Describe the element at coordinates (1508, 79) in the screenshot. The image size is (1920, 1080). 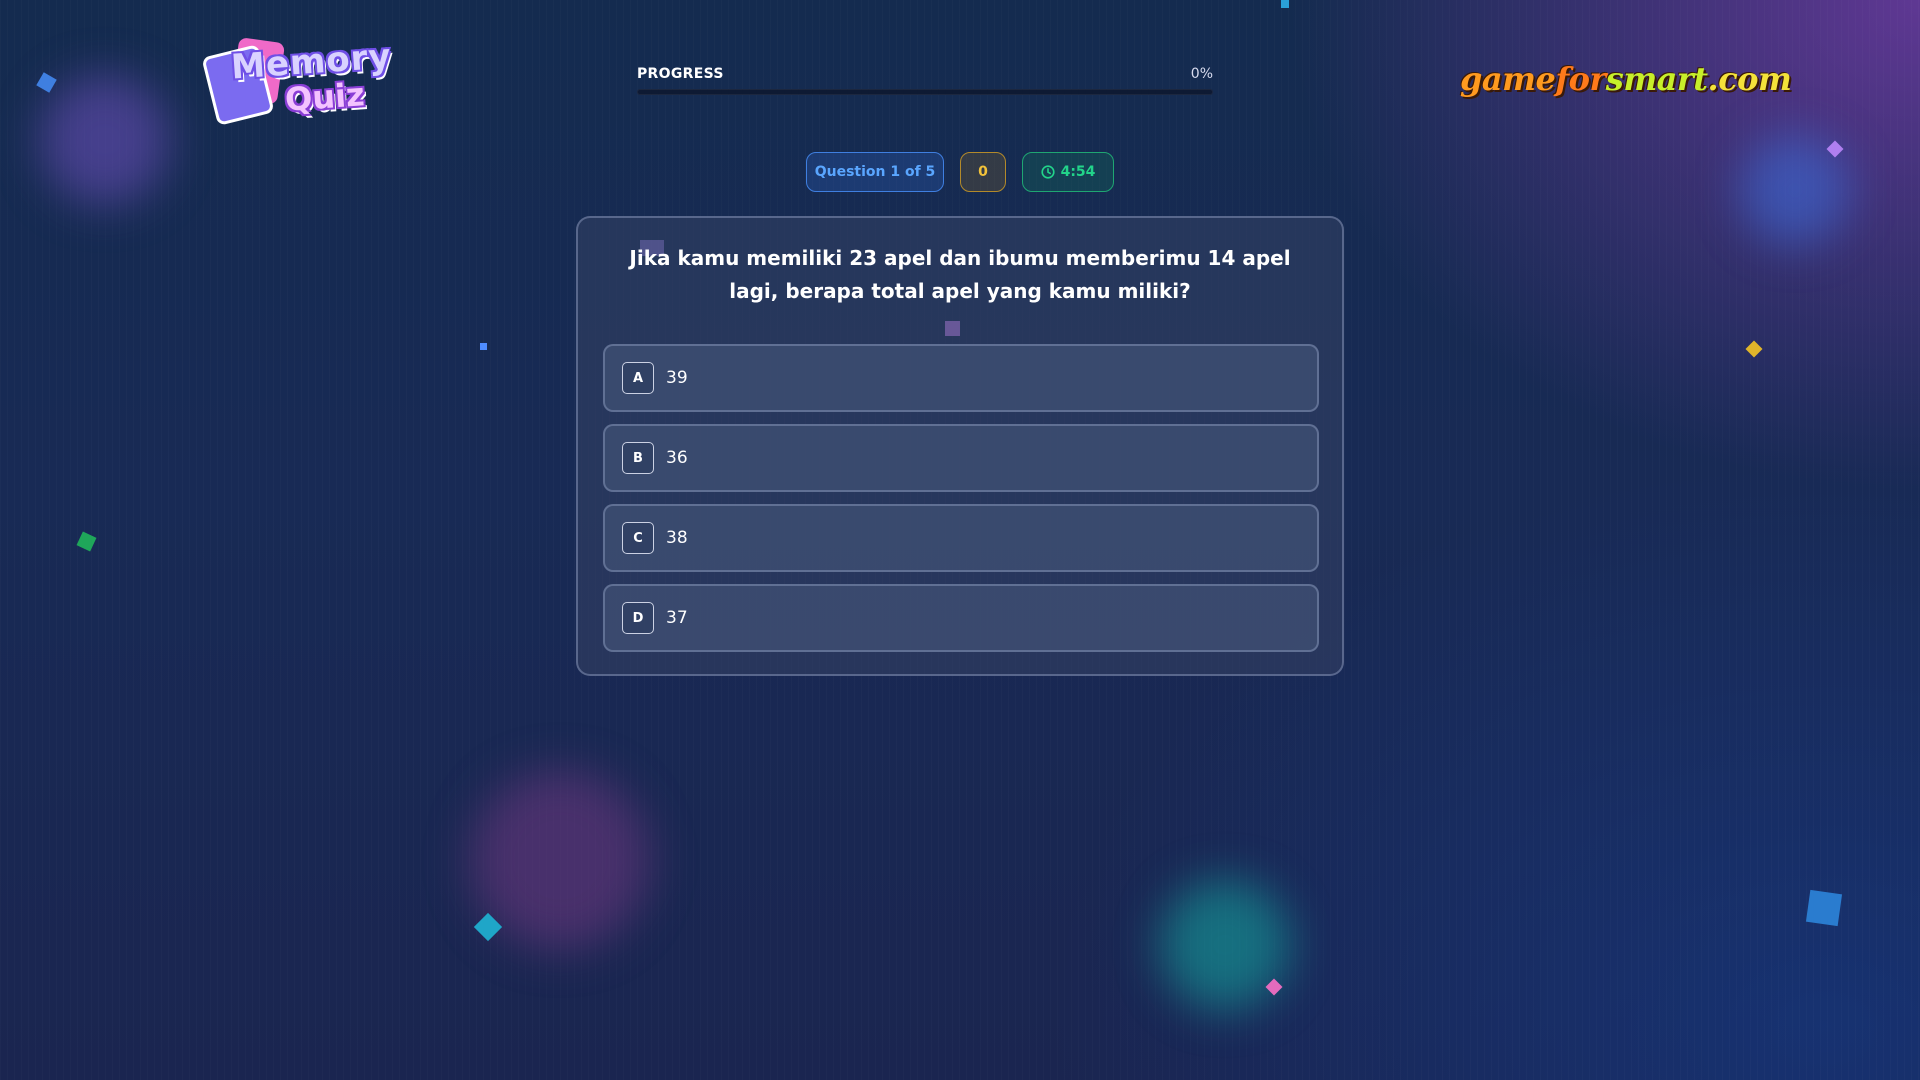
I see `brand-part-game: game` at that location.